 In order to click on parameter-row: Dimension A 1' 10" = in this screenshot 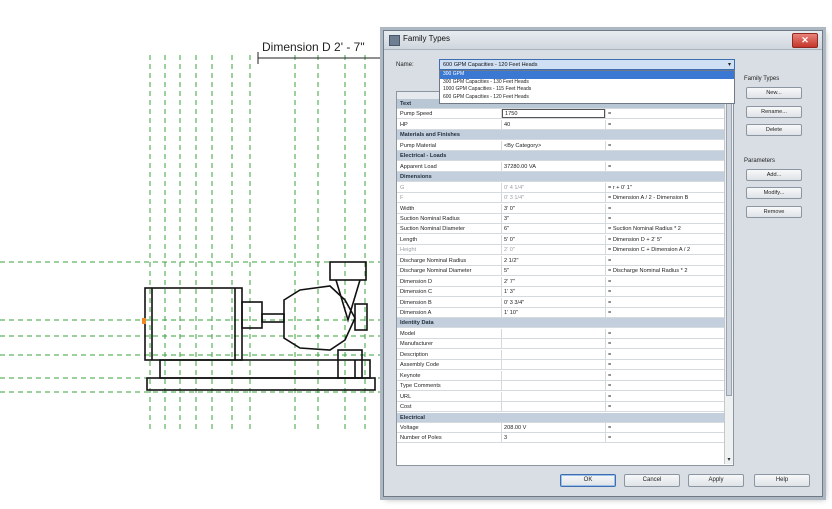, I will do `click(565, 313)`.